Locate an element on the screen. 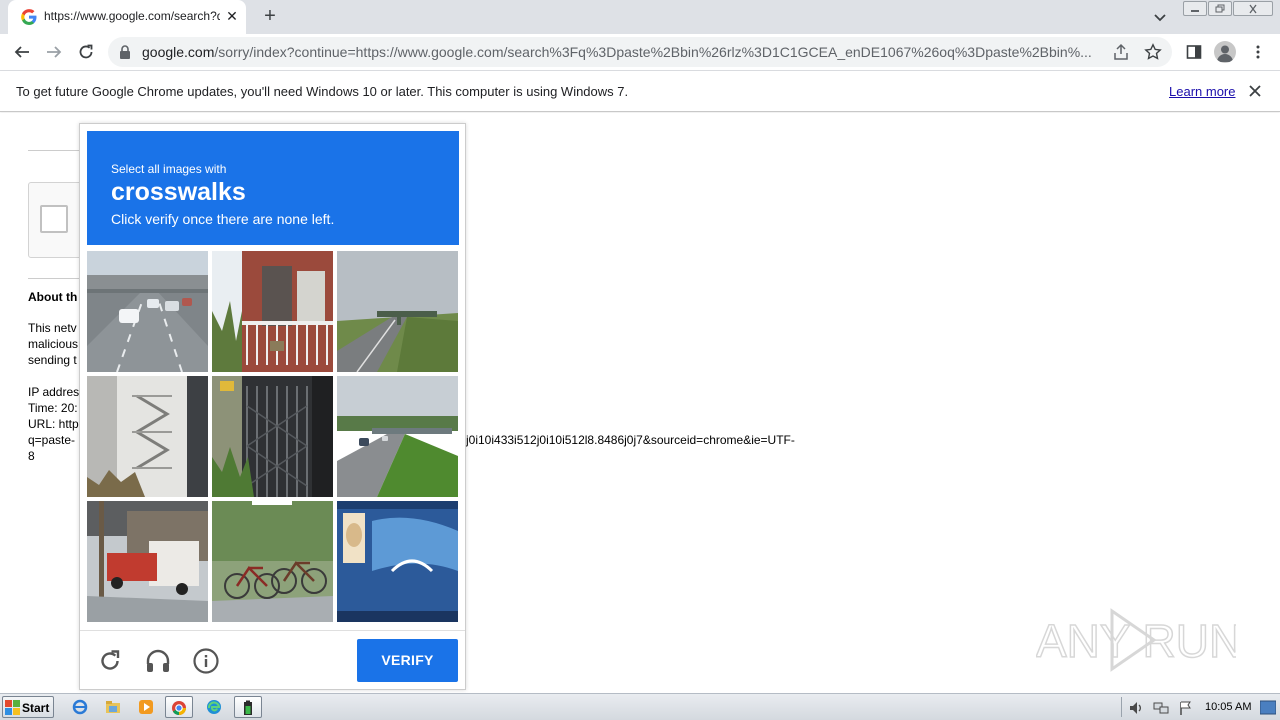 This screenshot has height=720, width=1280. tab-title: https://www.google.com/search?q= is located at coordinates (132, 16).